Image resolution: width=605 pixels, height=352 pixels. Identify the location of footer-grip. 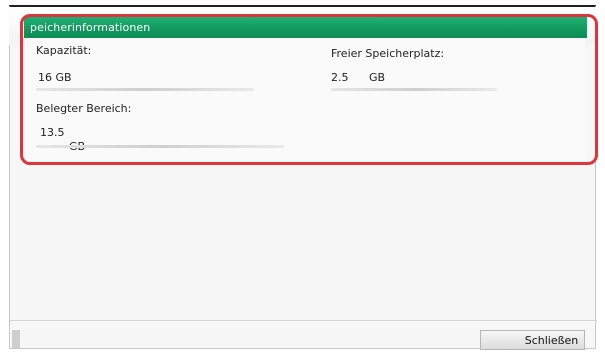
(16, 339).